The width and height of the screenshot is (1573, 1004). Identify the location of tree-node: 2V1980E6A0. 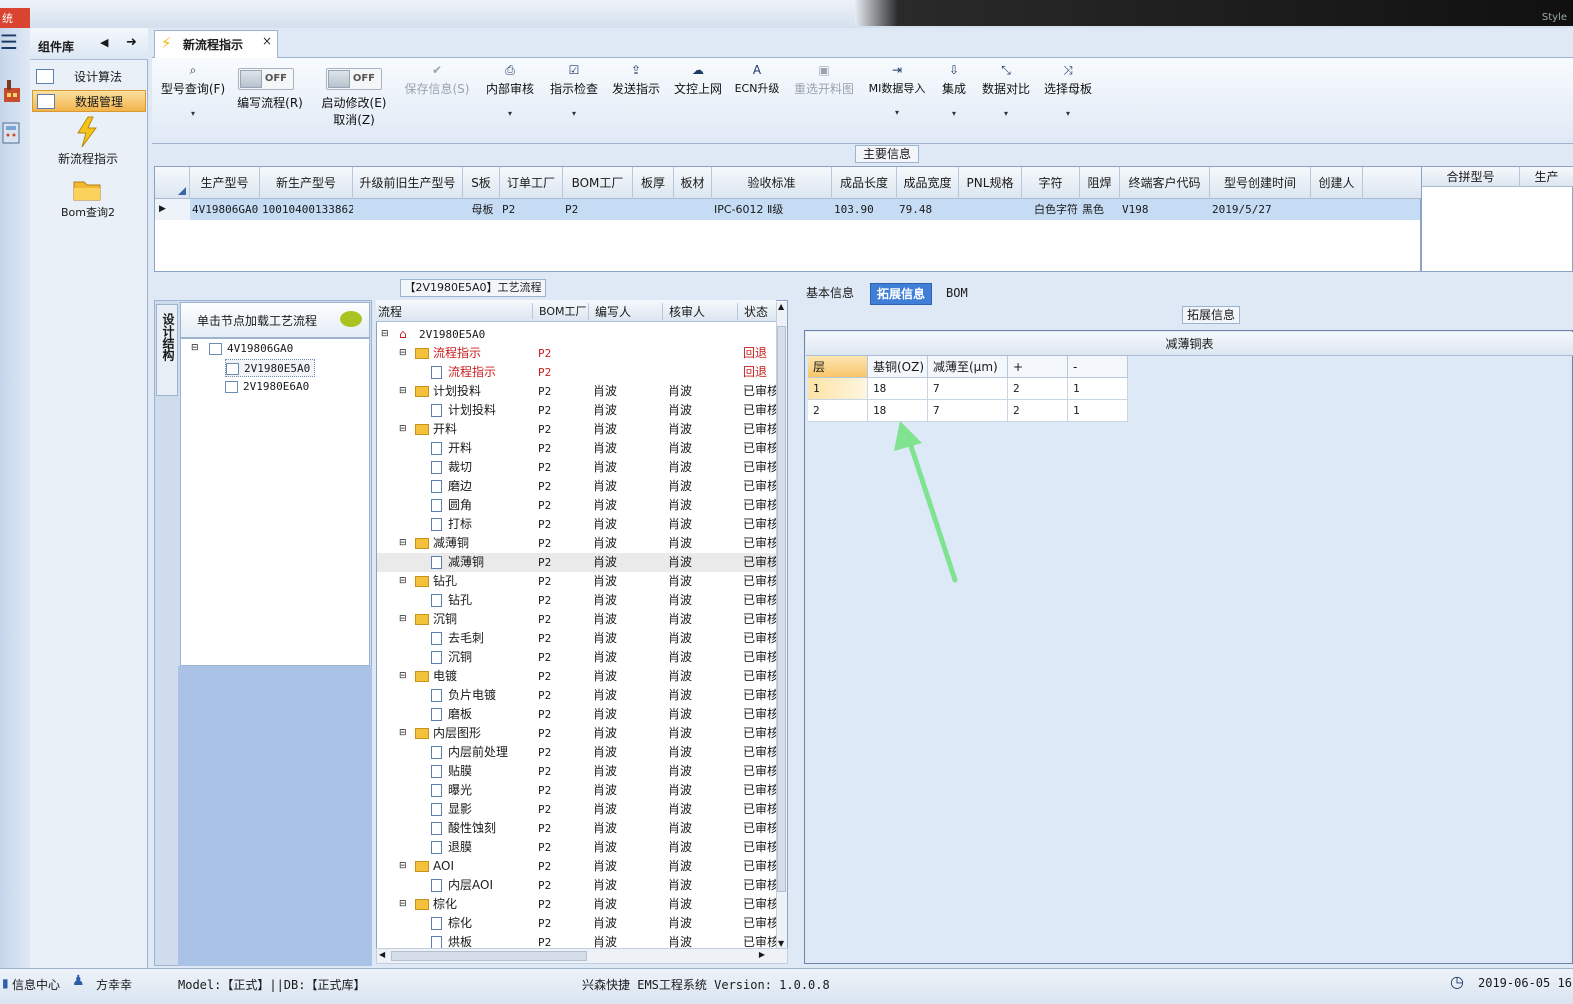
(267, 387).